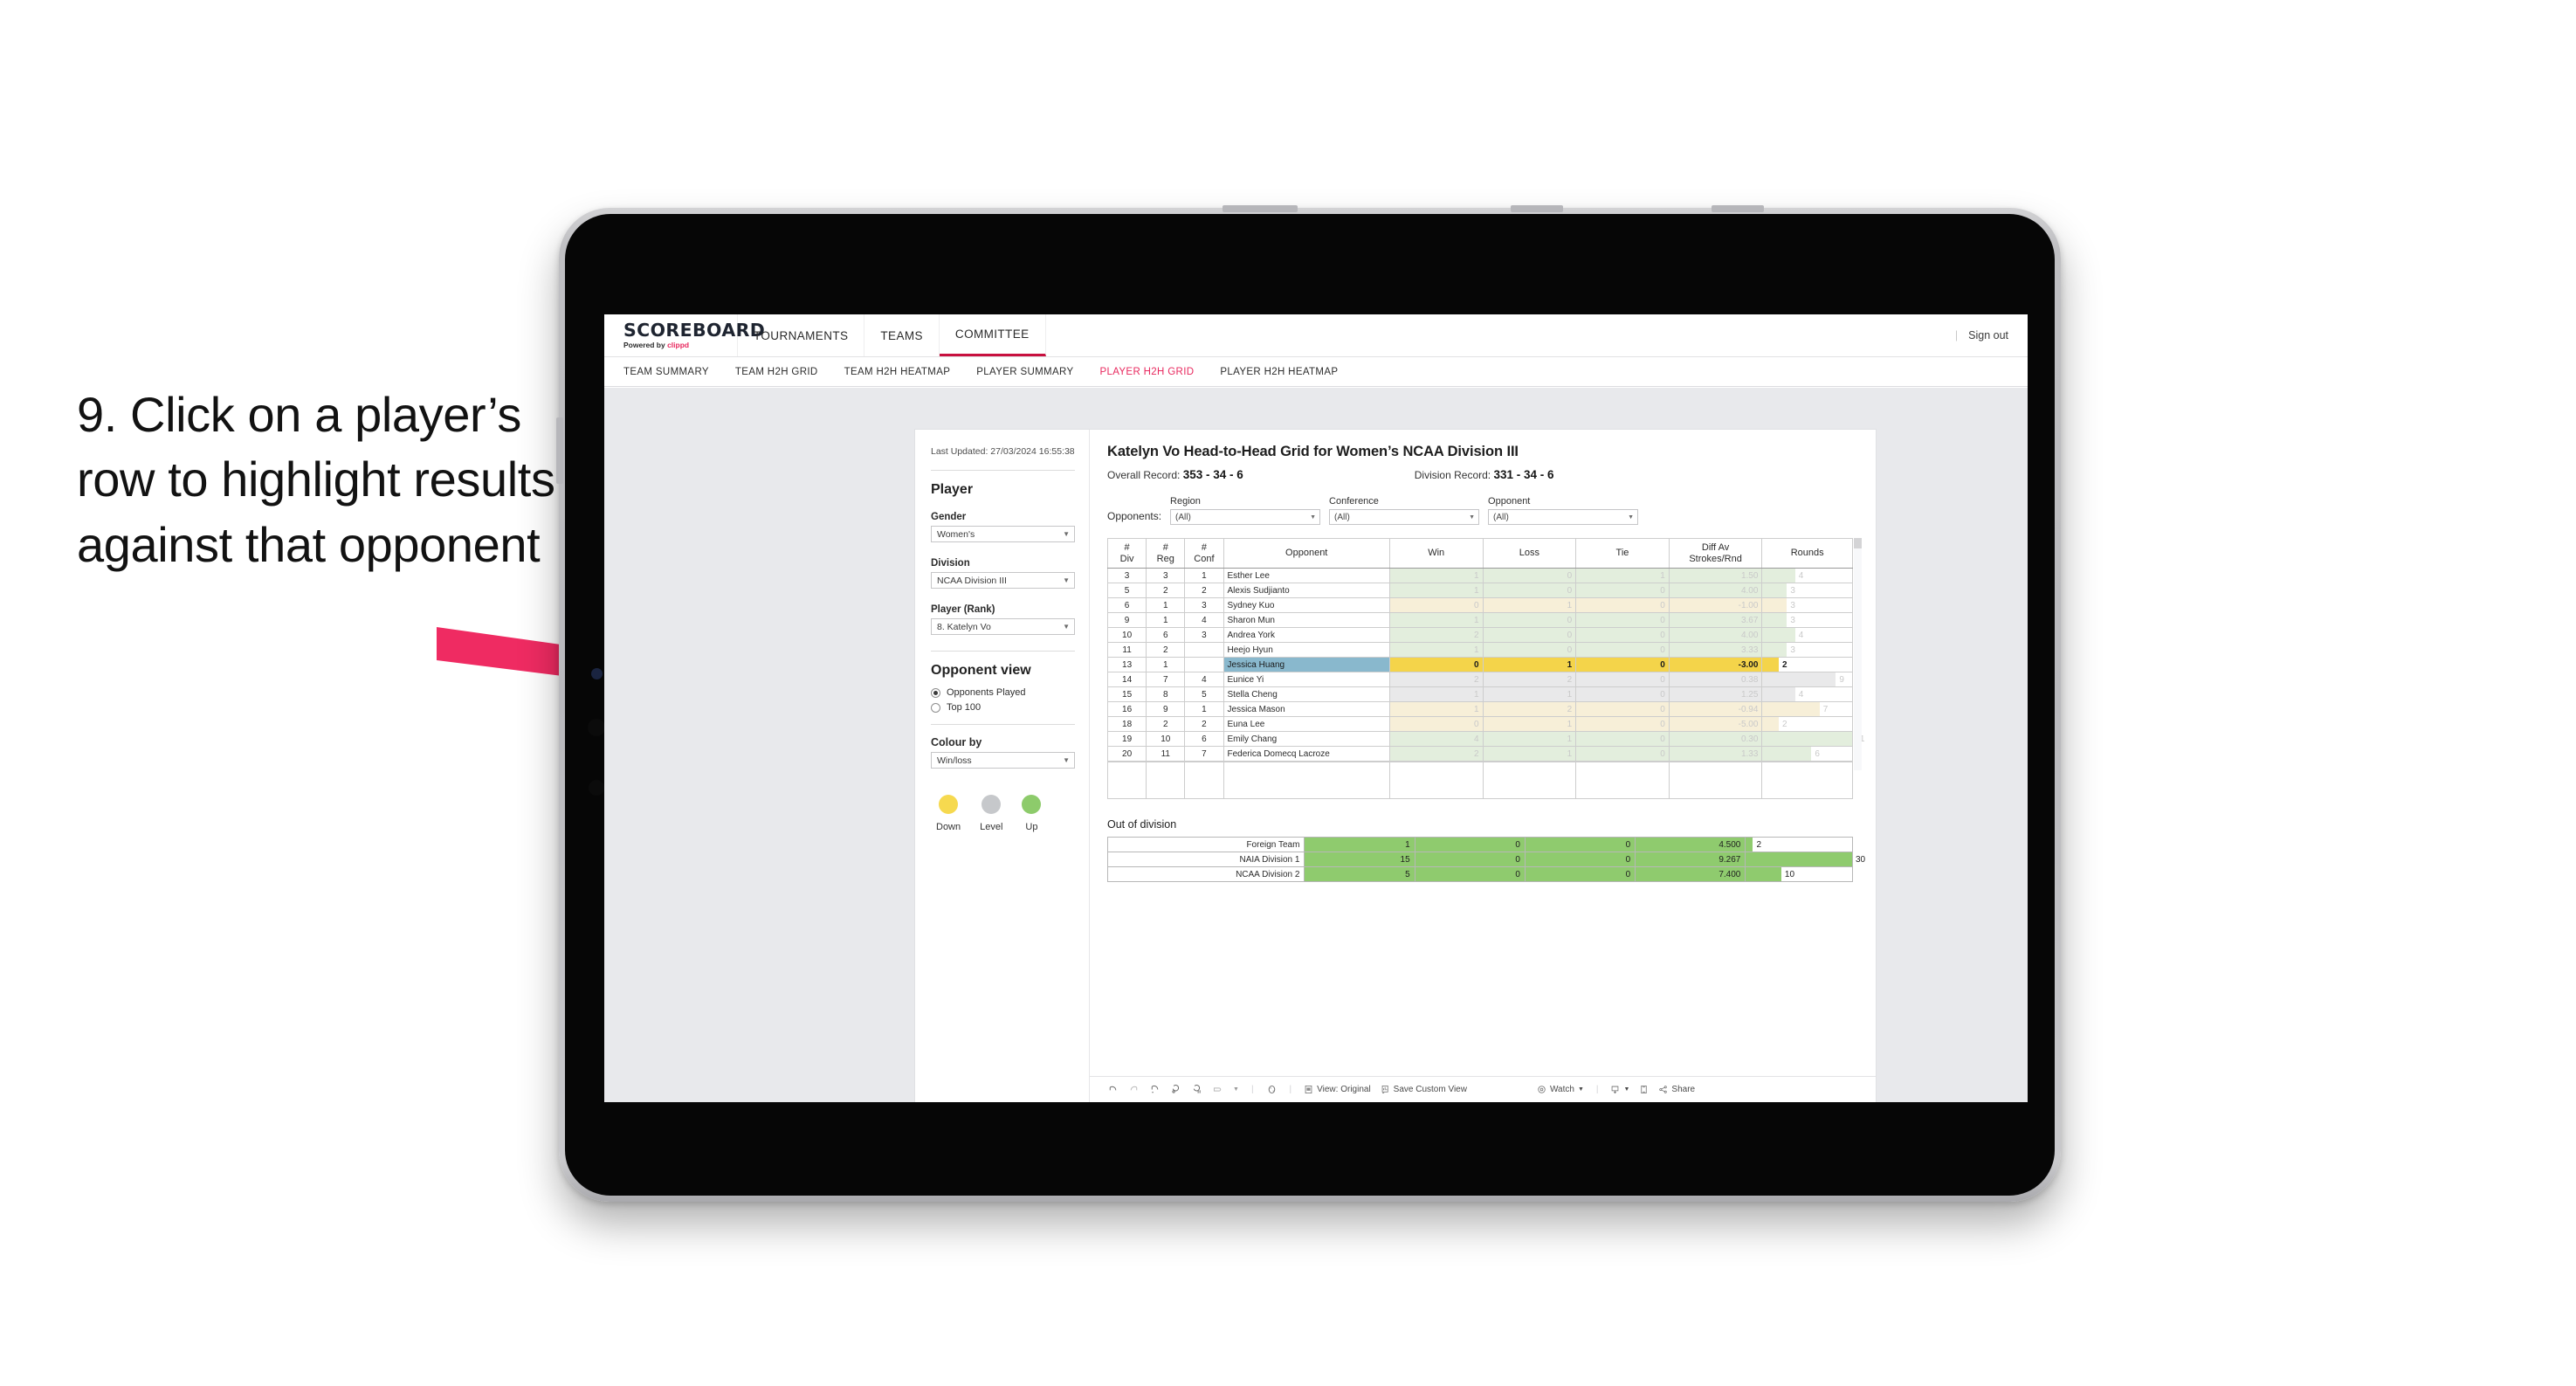  What do you see at coordinates (1784, 724) in the screenshot?
I see `rounds-value: 2` at bounding box center [1784, 724].